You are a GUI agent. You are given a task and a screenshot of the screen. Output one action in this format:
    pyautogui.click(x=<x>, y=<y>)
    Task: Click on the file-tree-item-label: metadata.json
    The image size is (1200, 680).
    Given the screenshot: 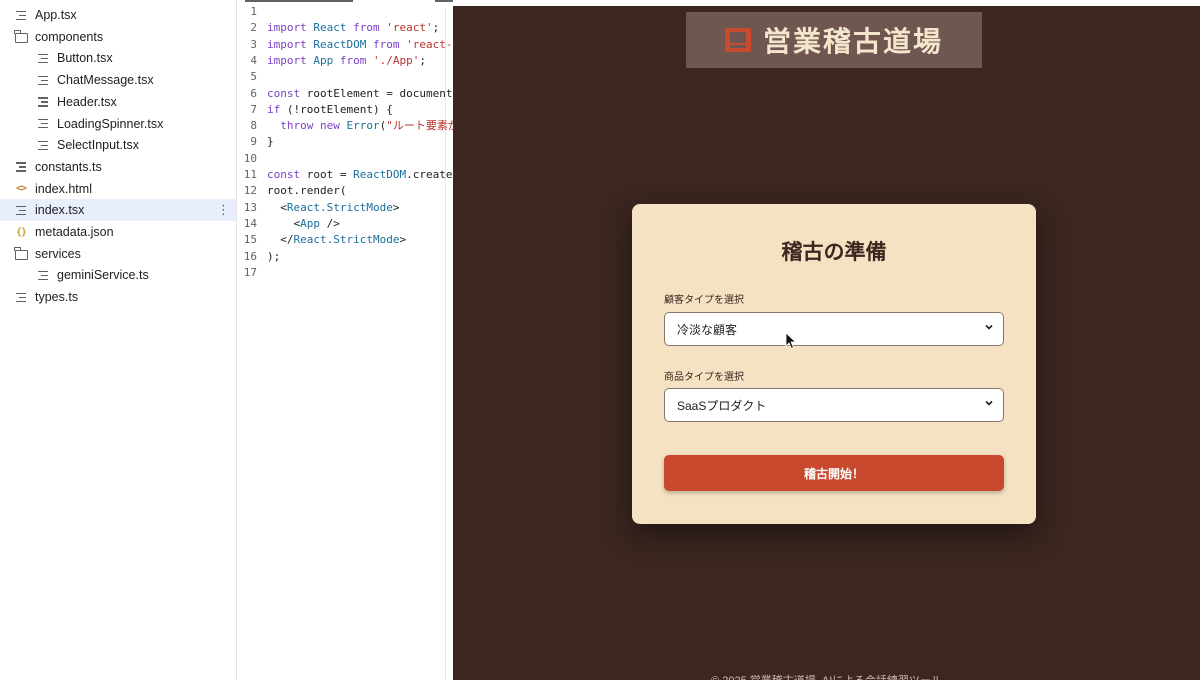 What is the action you would take?
    pyautogui.click(x=74, y=232)
    